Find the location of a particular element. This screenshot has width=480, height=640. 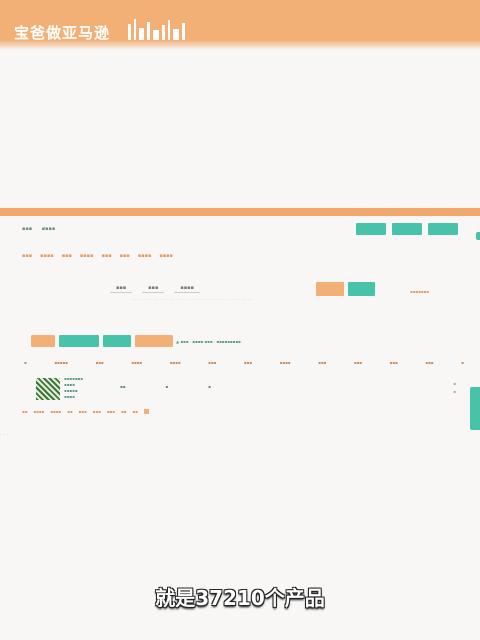

floating-side-panel is located at coordinates (475, 408).